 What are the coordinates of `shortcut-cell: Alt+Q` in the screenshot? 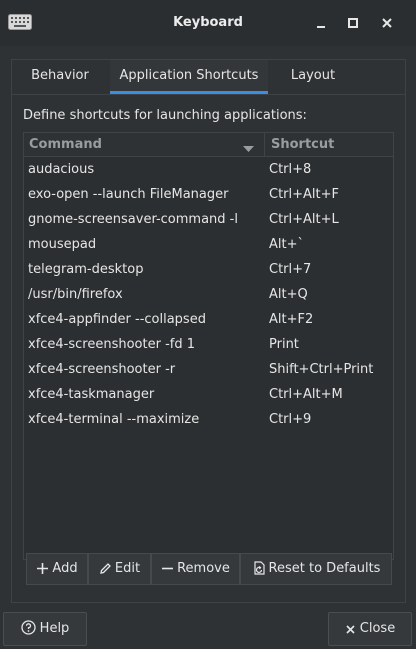 It's located at (288, 294).